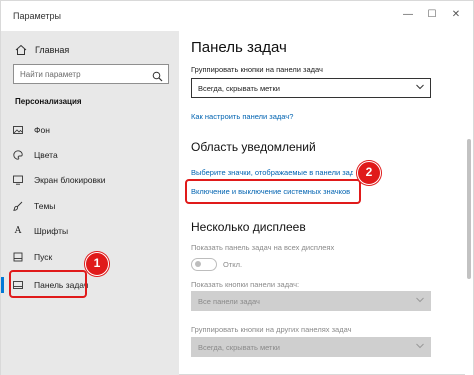 The height and width of the screenshot is (375, 474). I want to click on group-buttons-label: Группировать кнопки на панели задач, so click(257, 69).